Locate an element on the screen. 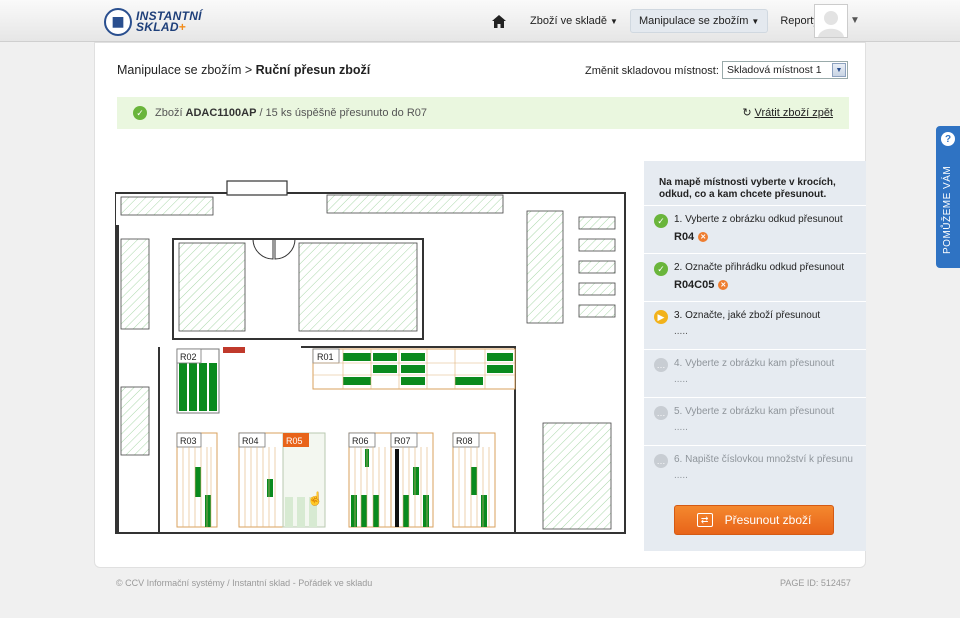  help-tab: ? POMŮŽEME VÁM is located at coordinates (948, 197).